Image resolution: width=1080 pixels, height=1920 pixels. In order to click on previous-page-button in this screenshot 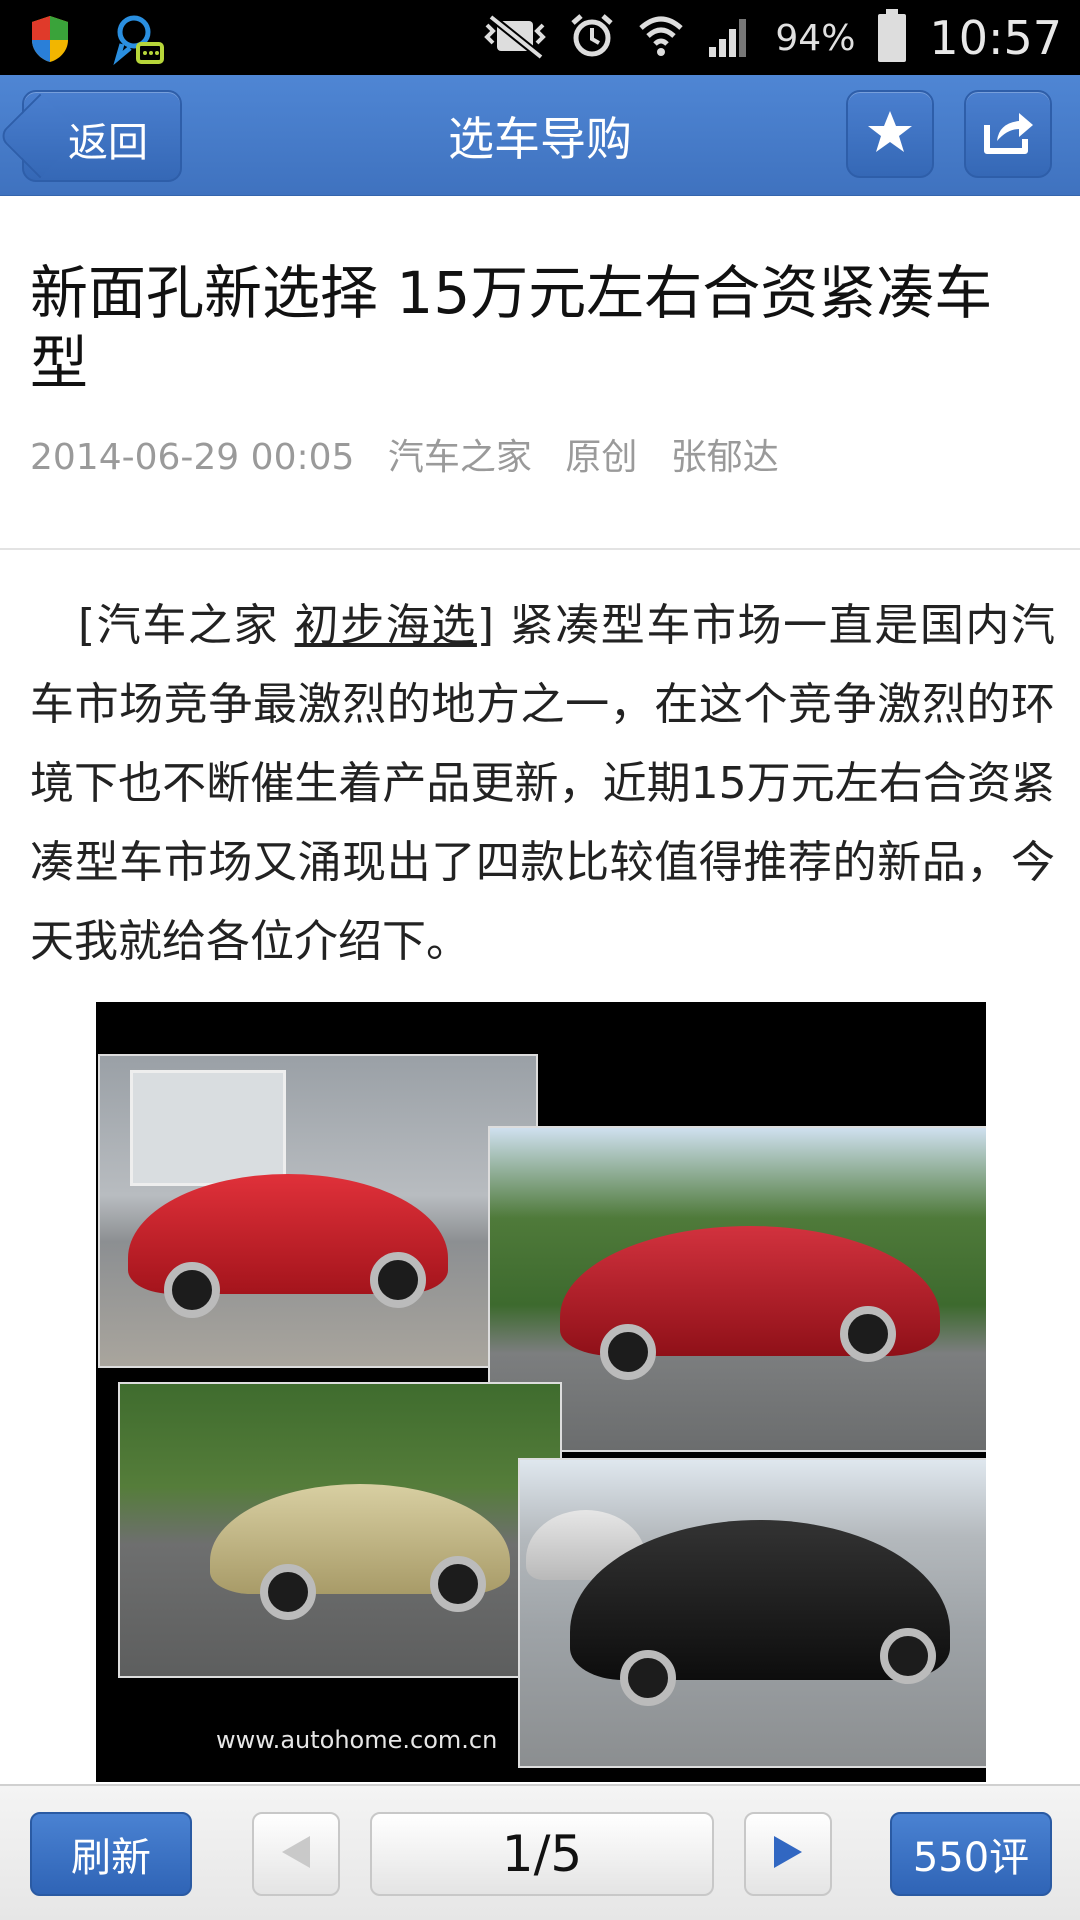, I will do `click(296, 1854)`.